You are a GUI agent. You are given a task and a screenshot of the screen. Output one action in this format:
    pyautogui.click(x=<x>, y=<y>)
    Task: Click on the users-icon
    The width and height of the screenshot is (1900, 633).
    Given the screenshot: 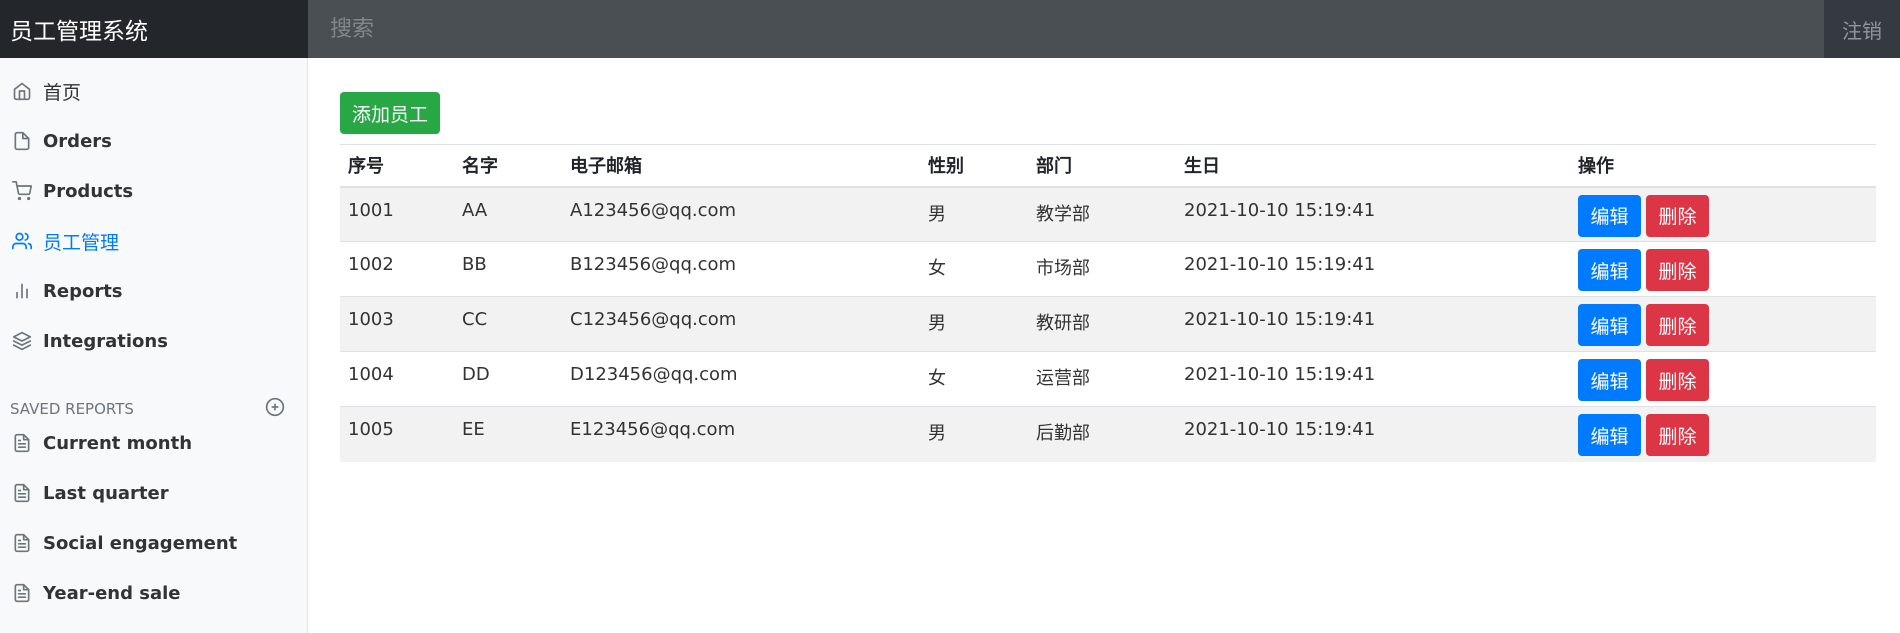 What is the action you would take?
    pyautogui.click(x=22, y=241)
    